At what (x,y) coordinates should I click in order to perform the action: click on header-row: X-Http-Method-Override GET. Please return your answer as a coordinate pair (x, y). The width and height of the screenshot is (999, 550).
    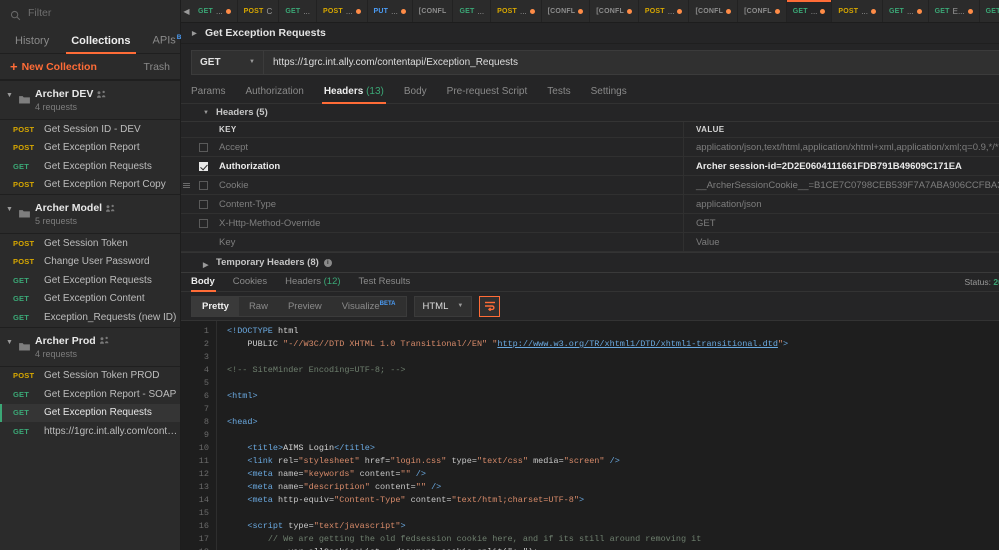
    Looking at the image, I should click on (590, 223).